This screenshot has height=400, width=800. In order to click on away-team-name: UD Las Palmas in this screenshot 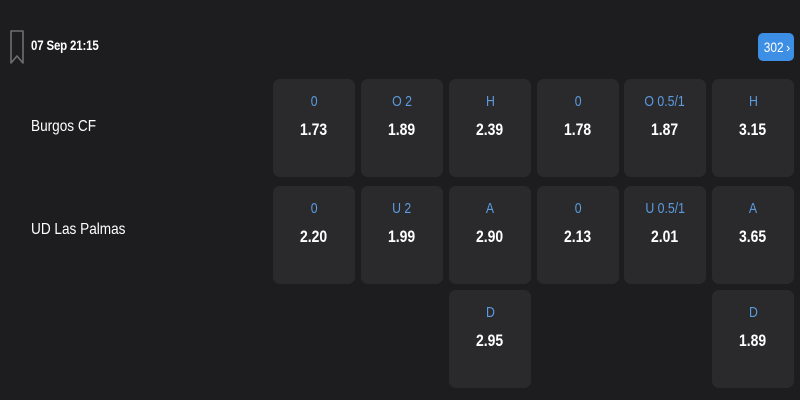, I will do `click(78, 229)`.